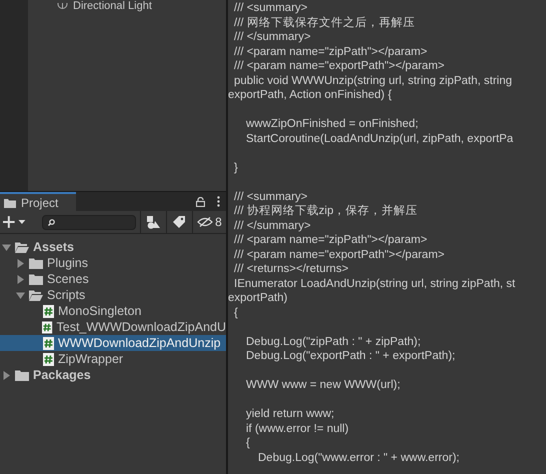  What do you see at coordinates (291, 269) in the screenshot?
I see `code-line: /// <returns></returns>` at bounding box center [291, 269].